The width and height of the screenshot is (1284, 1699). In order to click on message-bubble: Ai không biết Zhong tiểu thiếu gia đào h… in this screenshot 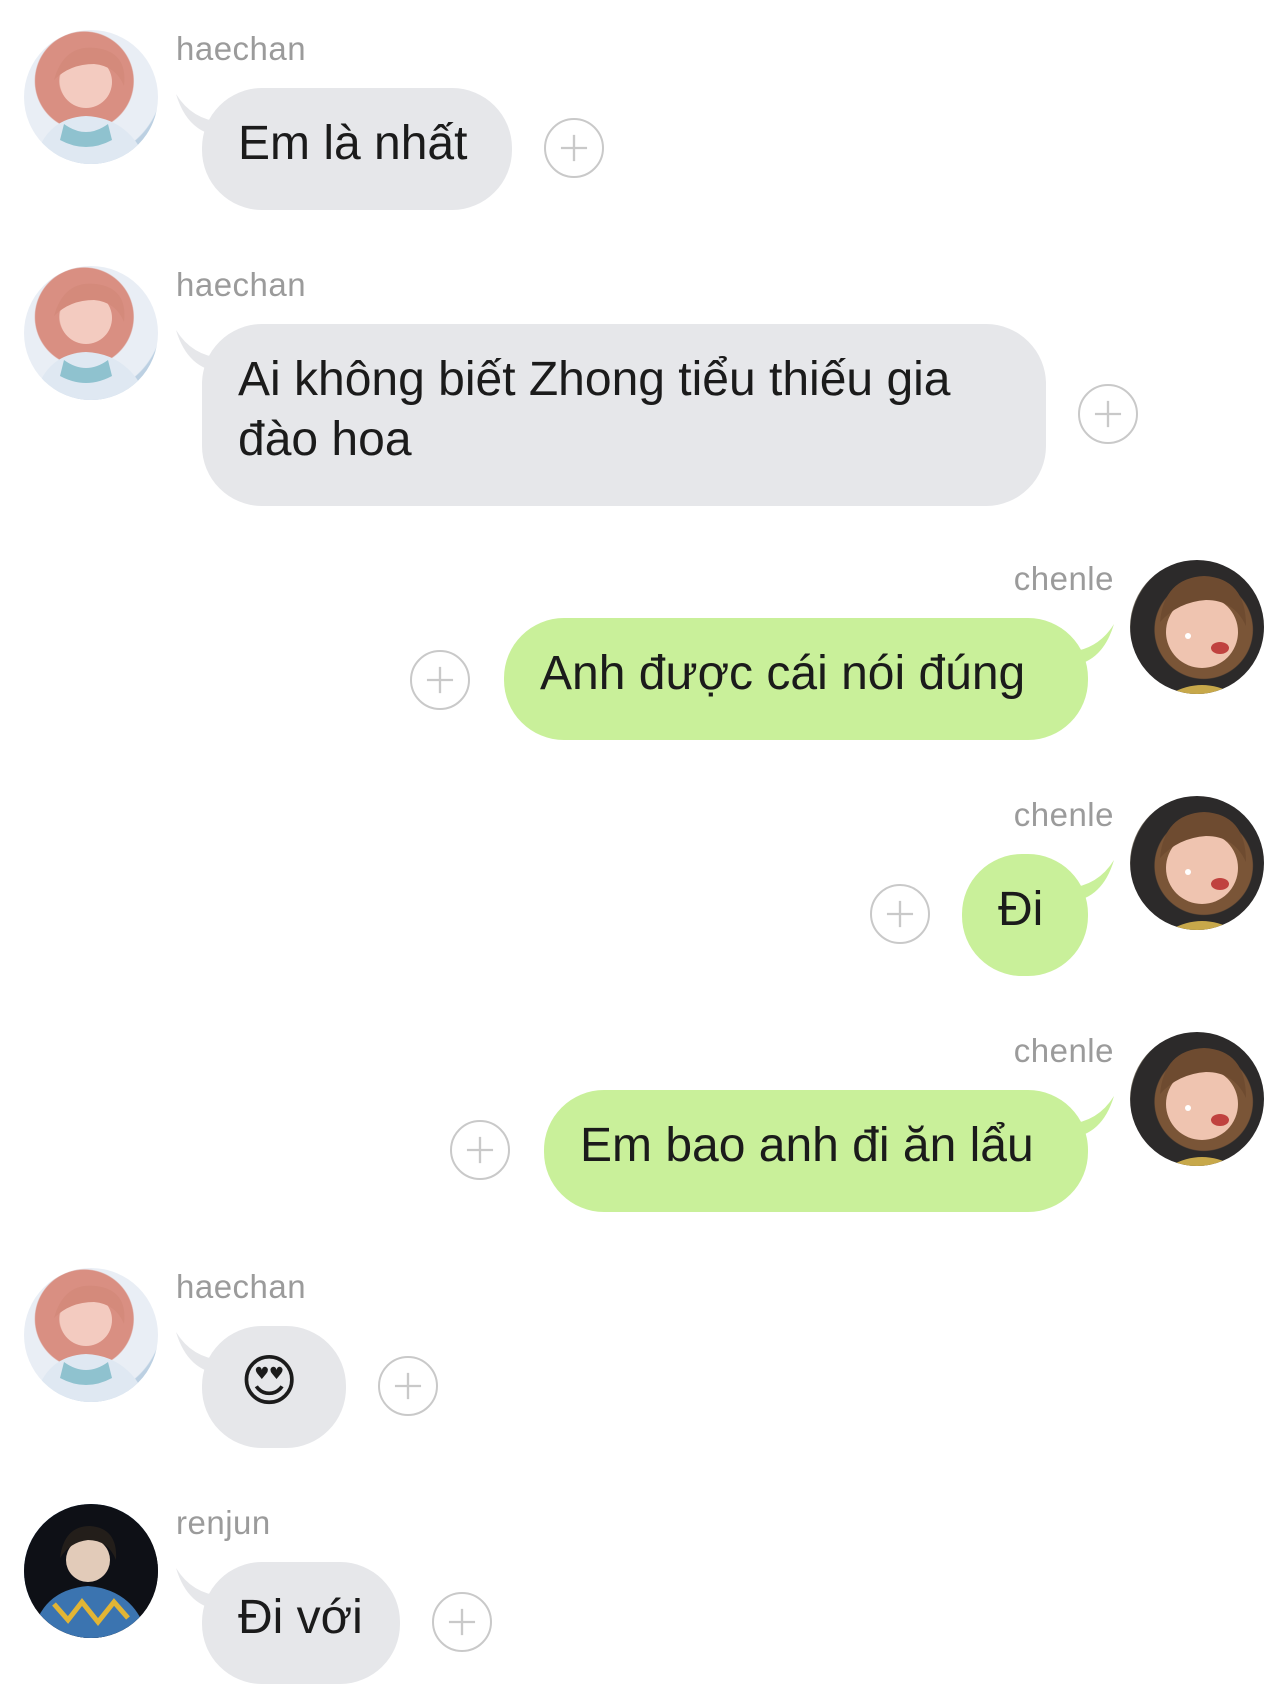, I will do `click(624, 415)`.